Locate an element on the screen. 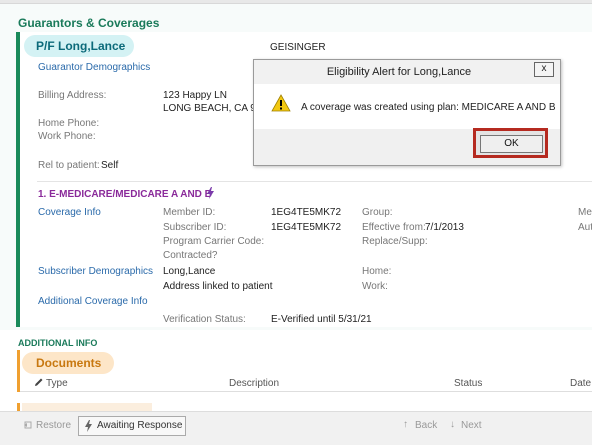 This screenshot has height=445, width=592. billing-address-label: Billing Address: is located at coordinates (72, 95).